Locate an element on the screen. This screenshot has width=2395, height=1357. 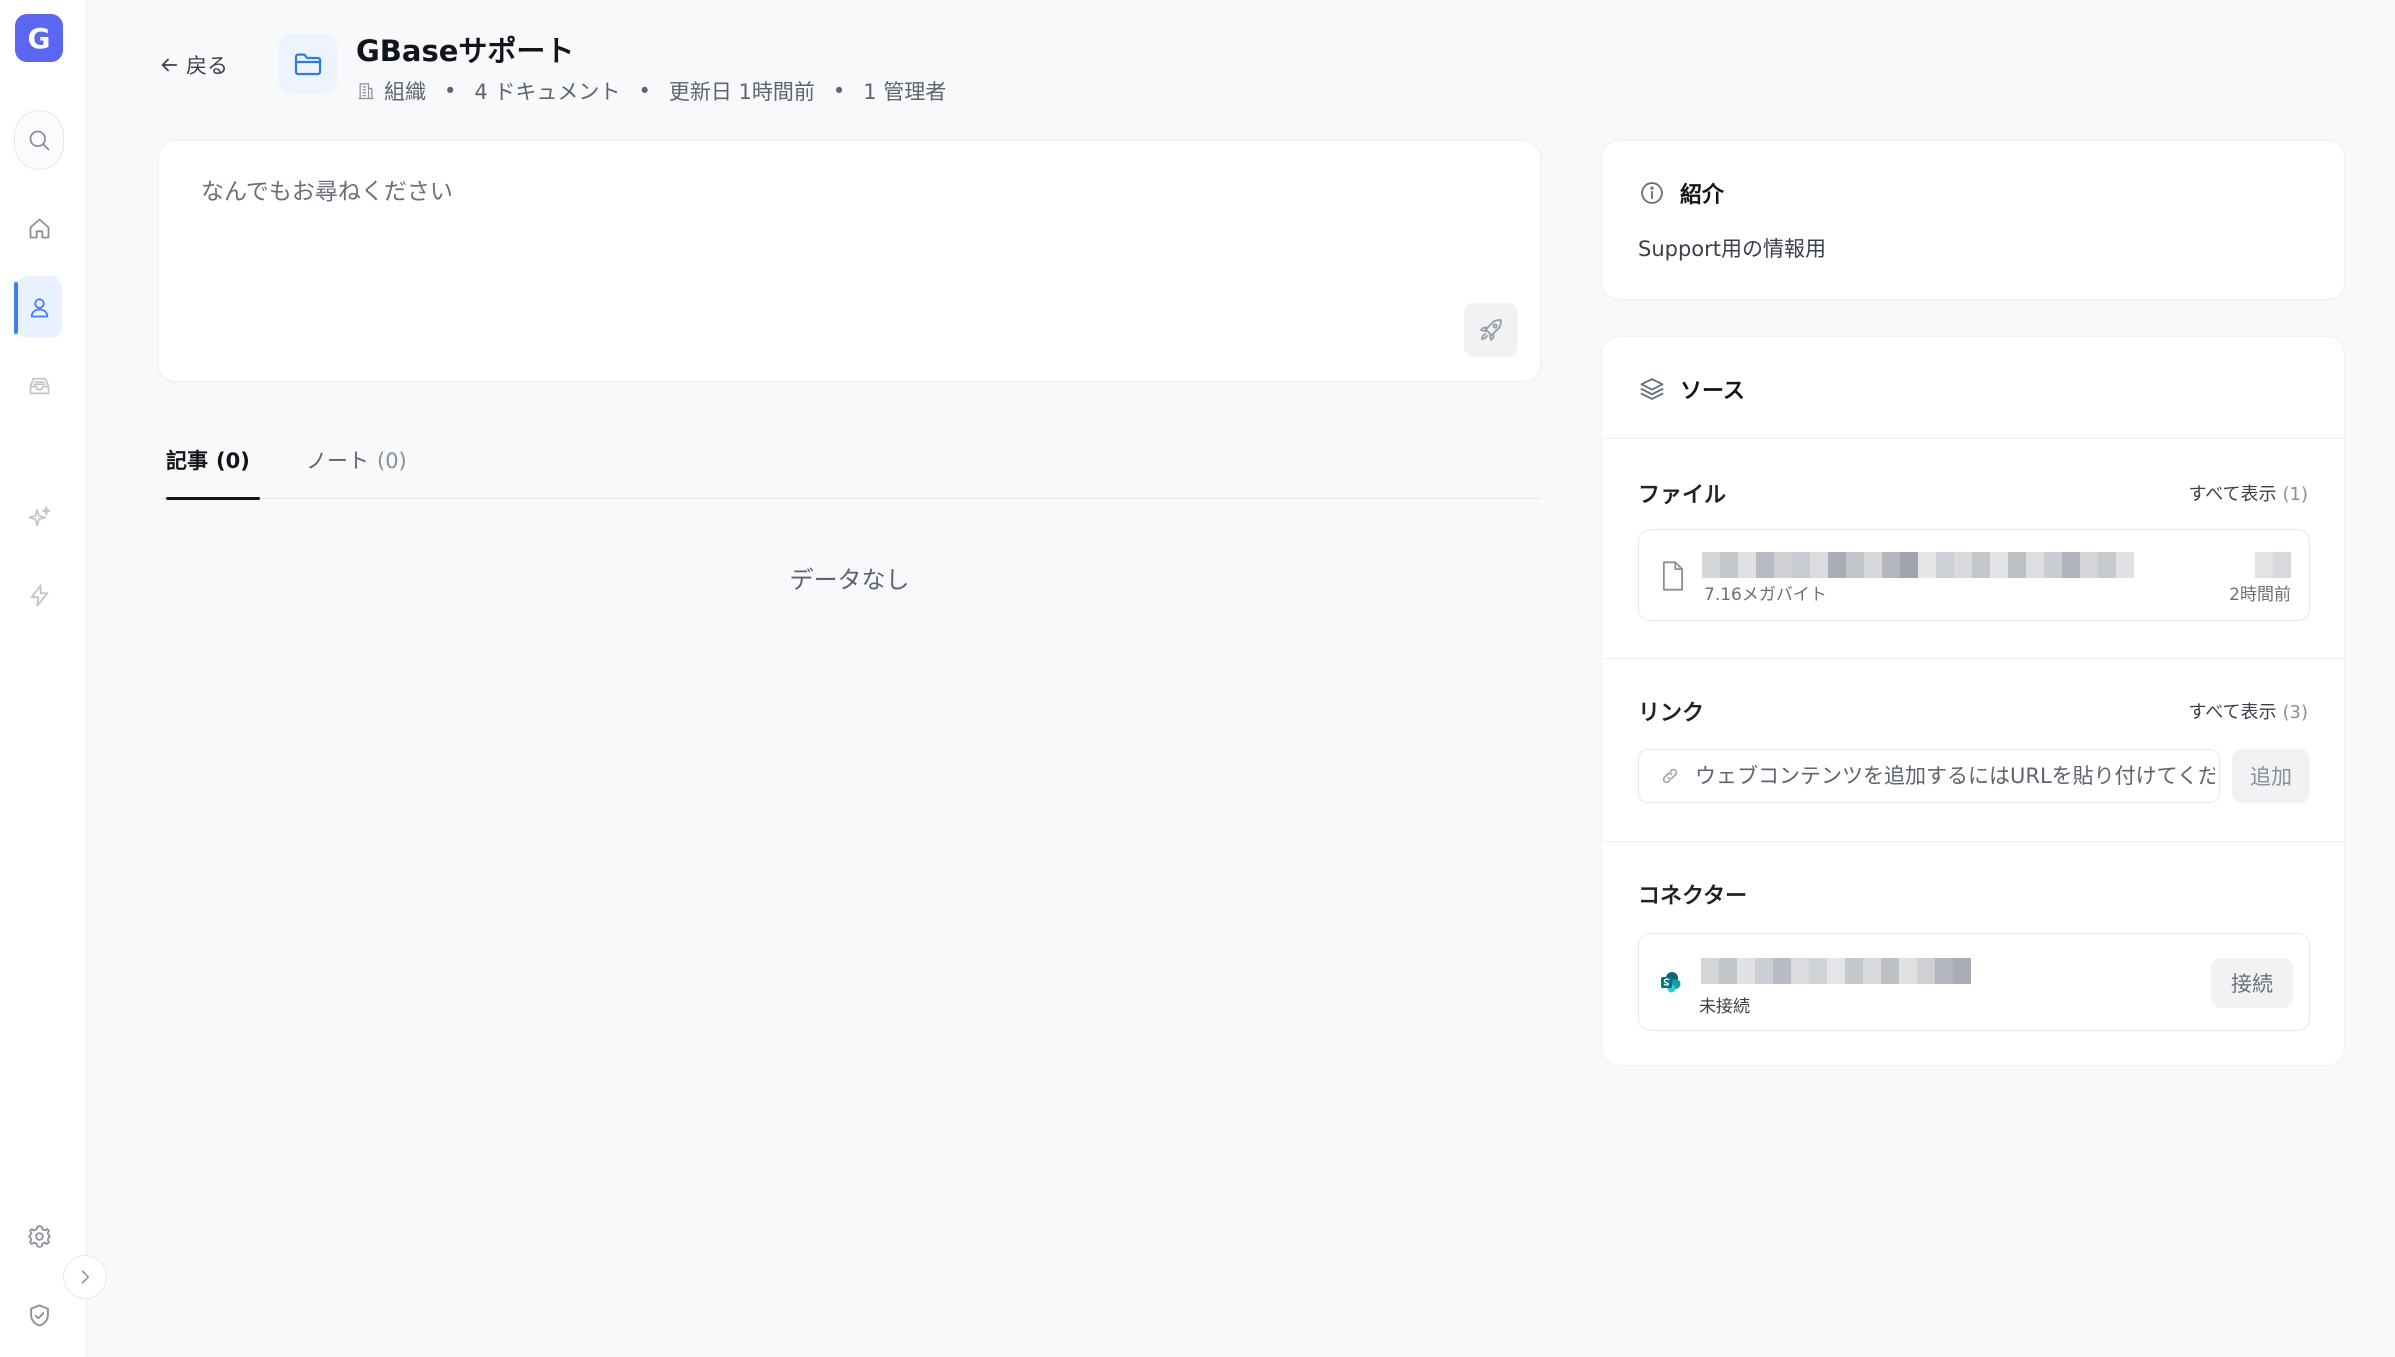
shield-check-icon is located at coordinates (39, 1315).